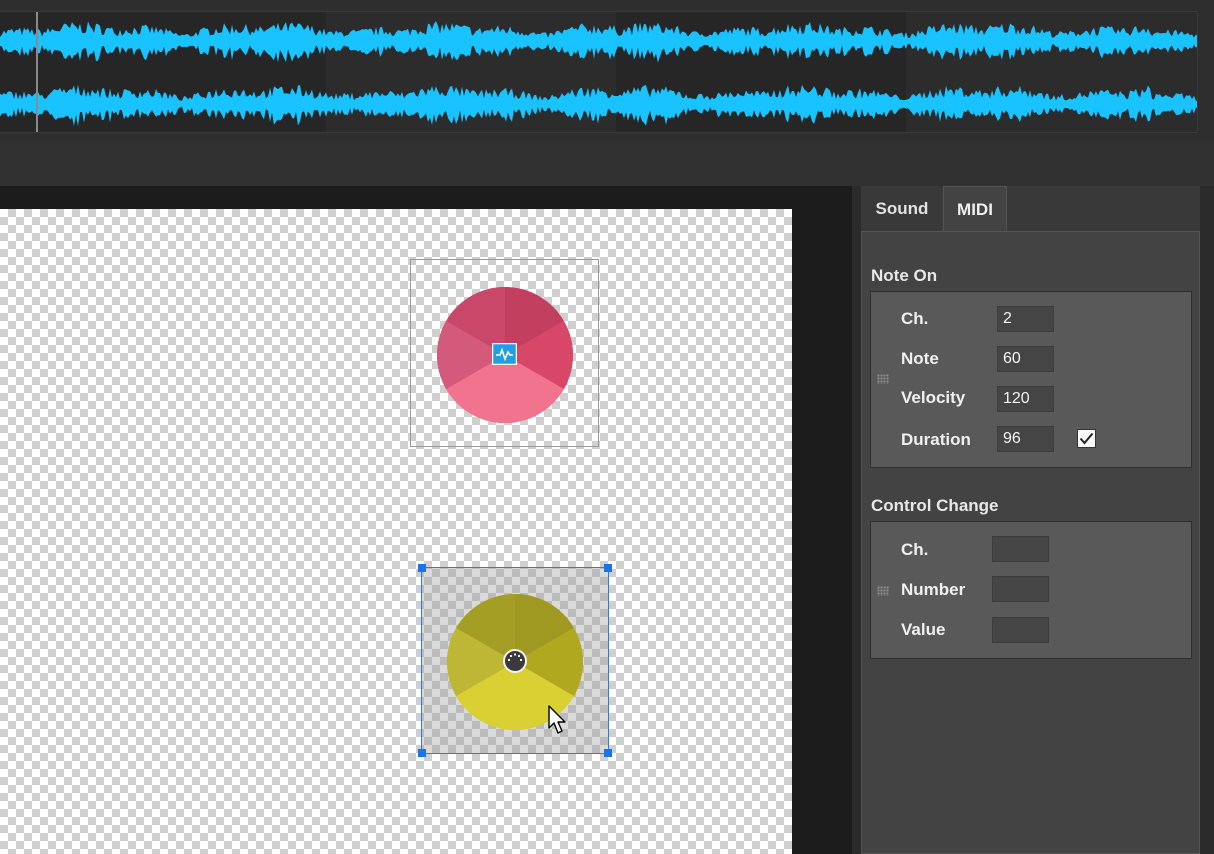 The width and height of the screenshot is (1214, 854). What do you see at coordinates (904, 275) in the screenshot?
I see `note-on-title: Note On` at bounding box center [904, 275].